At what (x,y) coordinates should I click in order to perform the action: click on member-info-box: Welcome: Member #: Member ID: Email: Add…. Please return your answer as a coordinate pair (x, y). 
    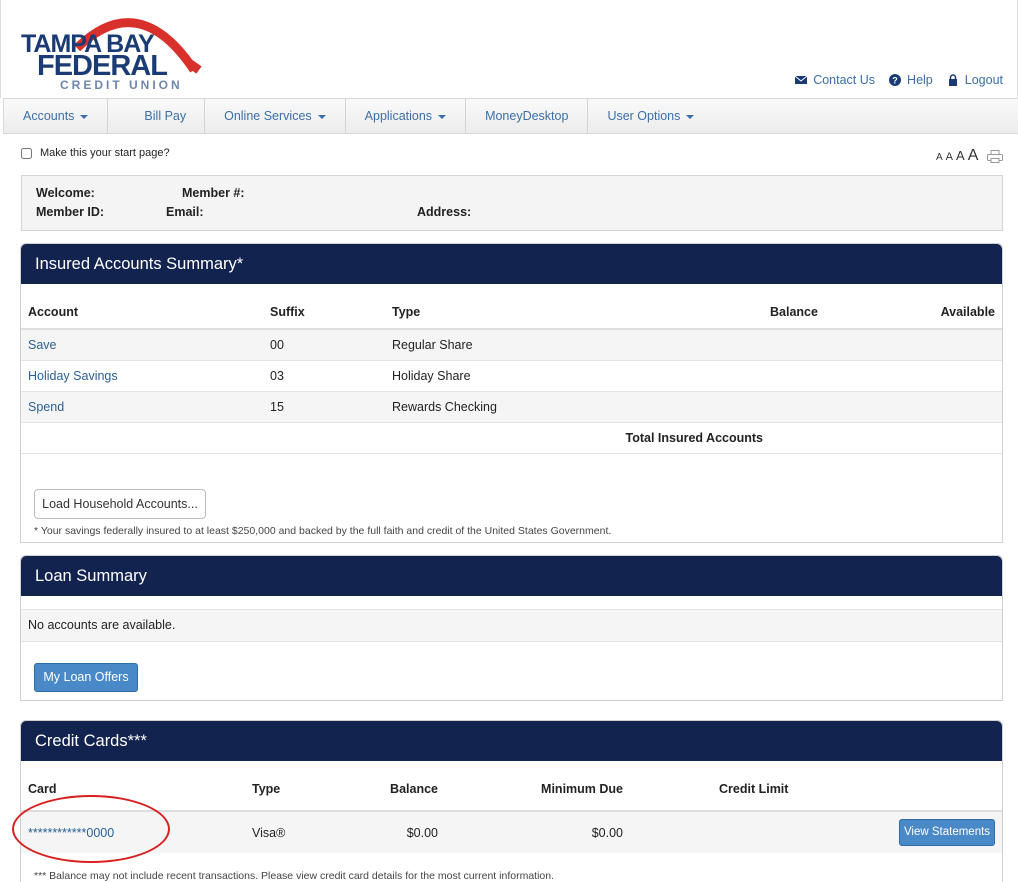
    Looking at the image, I should click on (512, 203).